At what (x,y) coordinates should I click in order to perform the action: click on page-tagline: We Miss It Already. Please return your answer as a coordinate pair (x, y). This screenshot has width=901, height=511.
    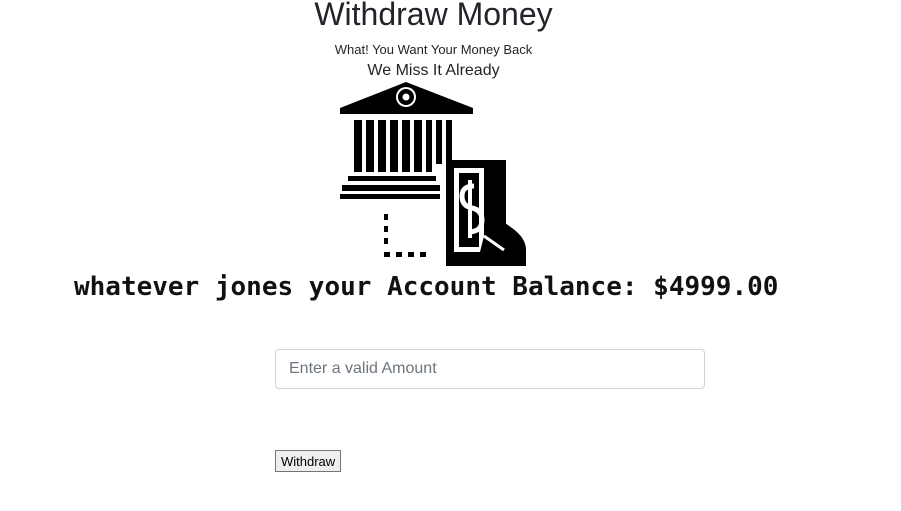
    Looking at the image, I should click on (433, 70).